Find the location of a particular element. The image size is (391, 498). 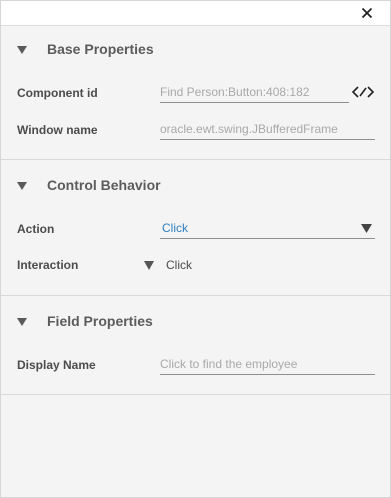

chevron-down-icon is located at coordinates (366, 228).